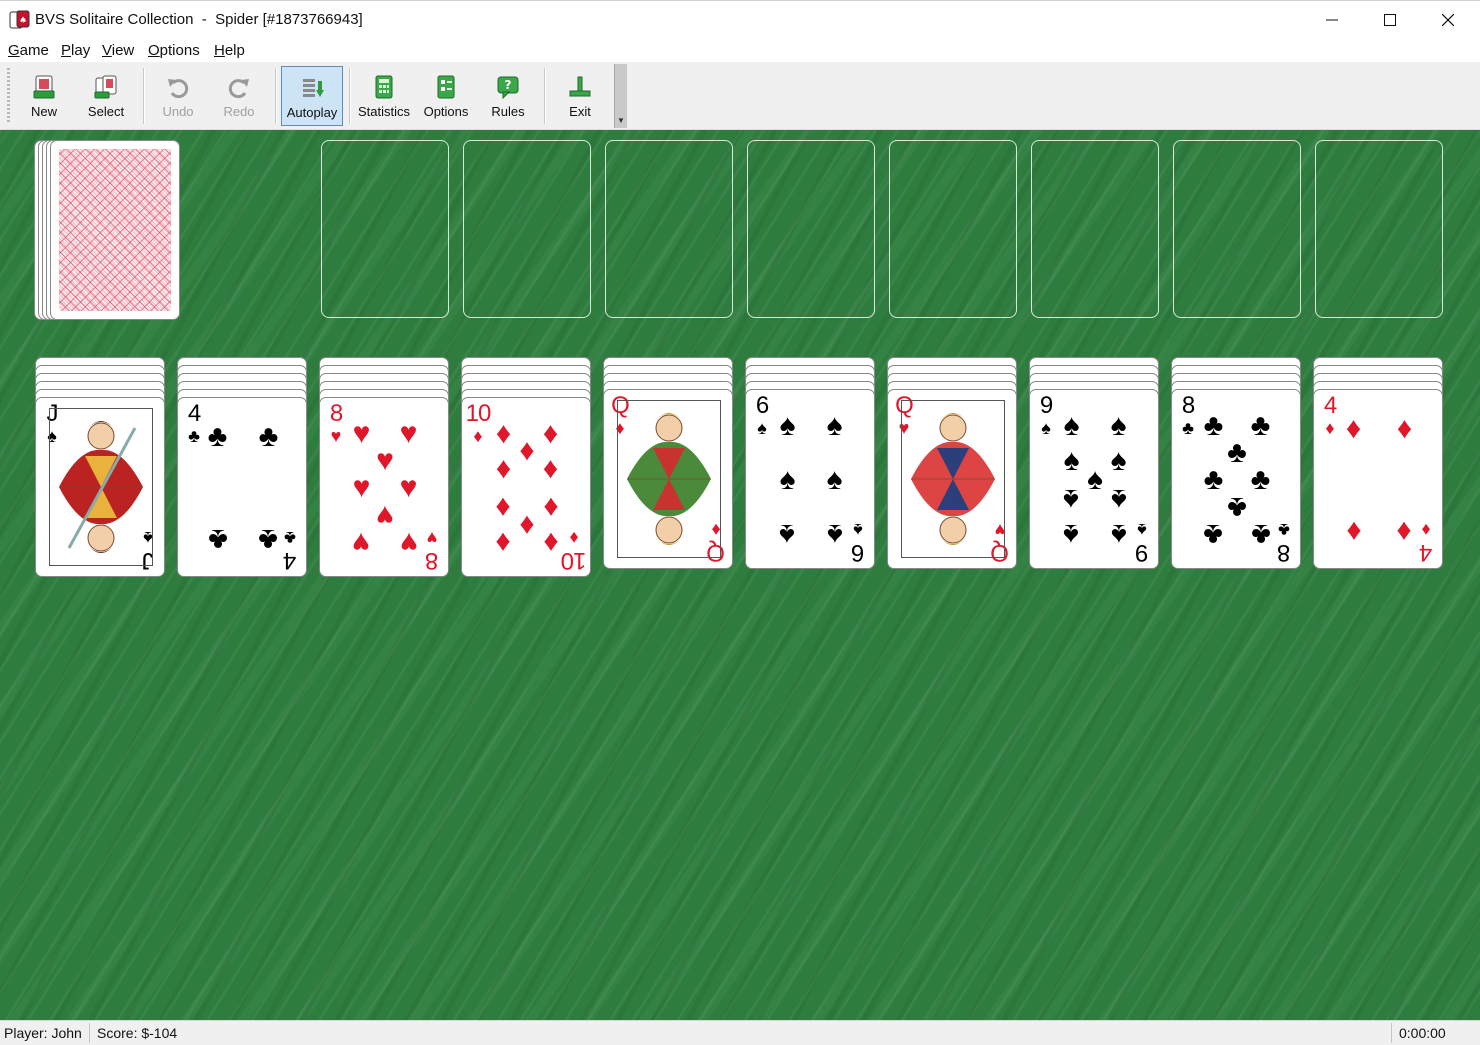 This screenshot has width=1480, height=1045. I want to click on menu-game: Game, so click(28, 50).